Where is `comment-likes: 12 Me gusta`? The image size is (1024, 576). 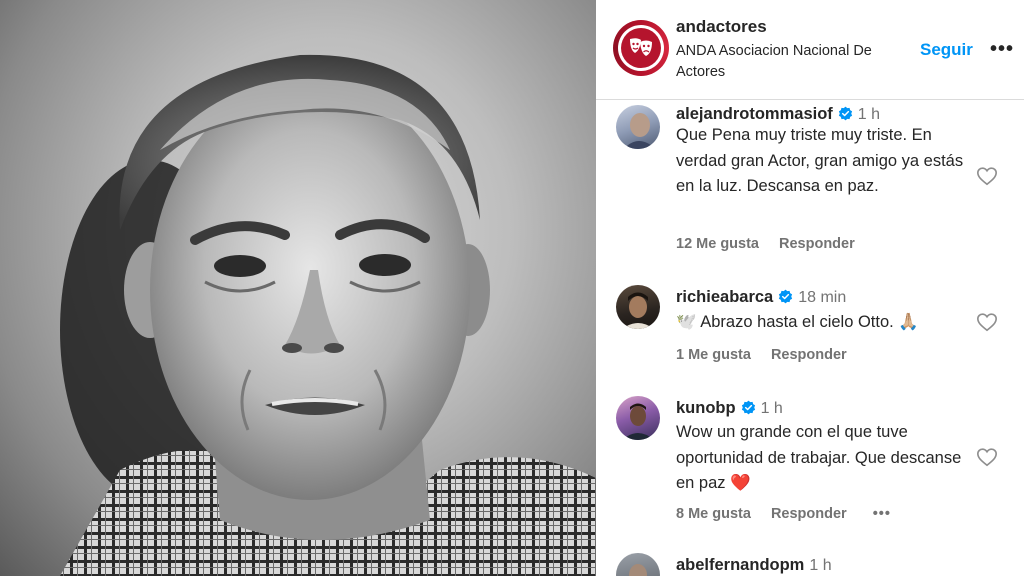
comment-likes: 12 Me gusta is located at coordinates (717, 244).